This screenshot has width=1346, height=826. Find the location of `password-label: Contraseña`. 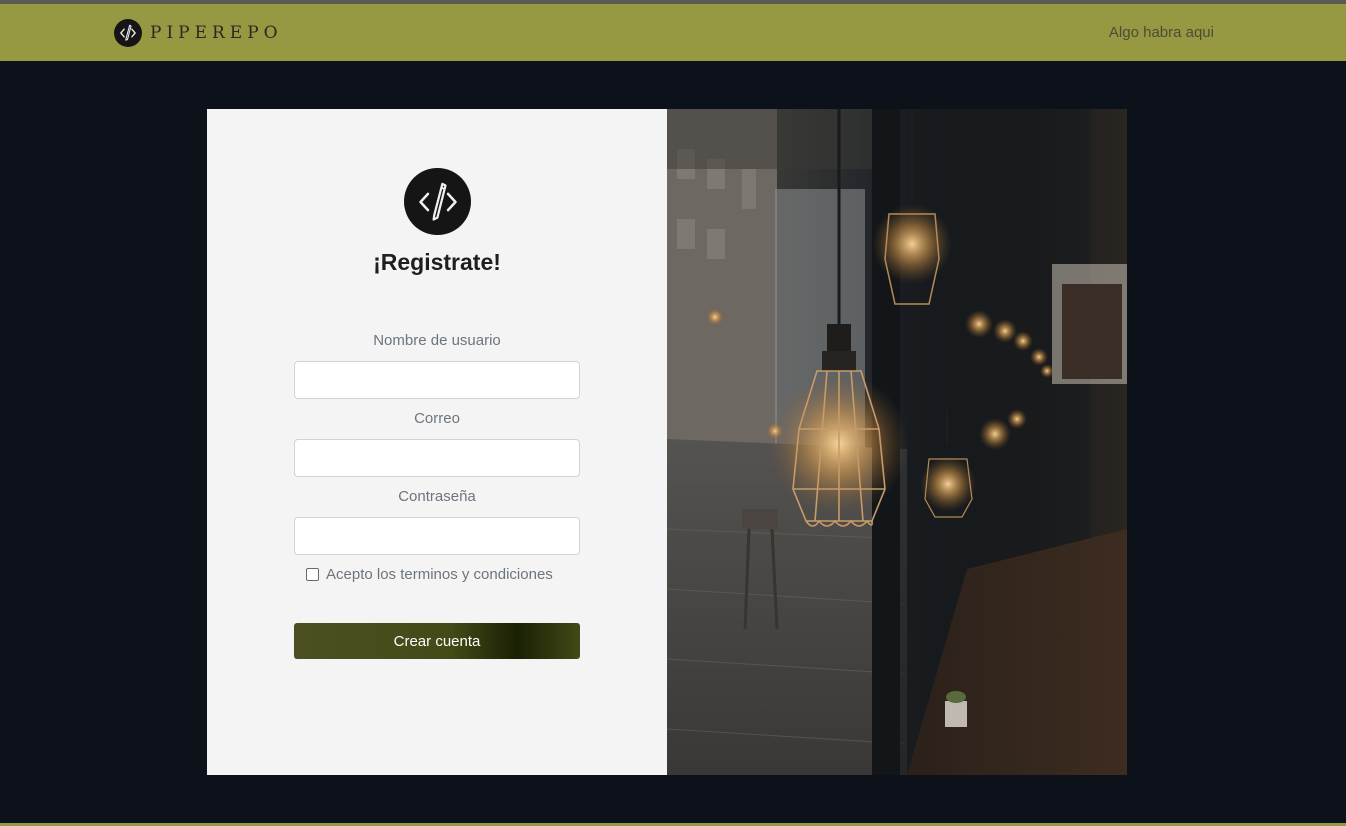

password-label: Contraseña is located at coordinates (437, 496).